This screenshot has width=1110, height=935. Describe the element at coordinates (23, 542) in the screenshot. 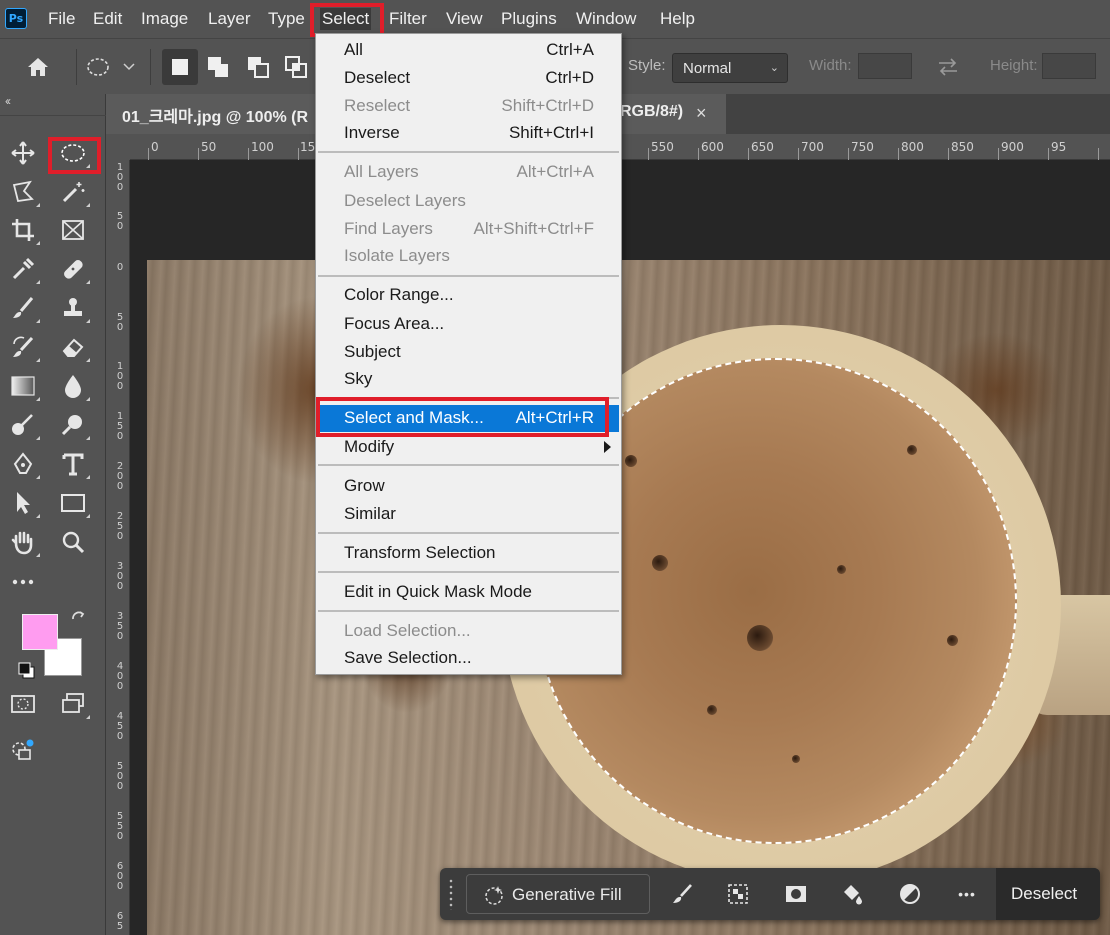

I see `hand-tool-icon` at that location.